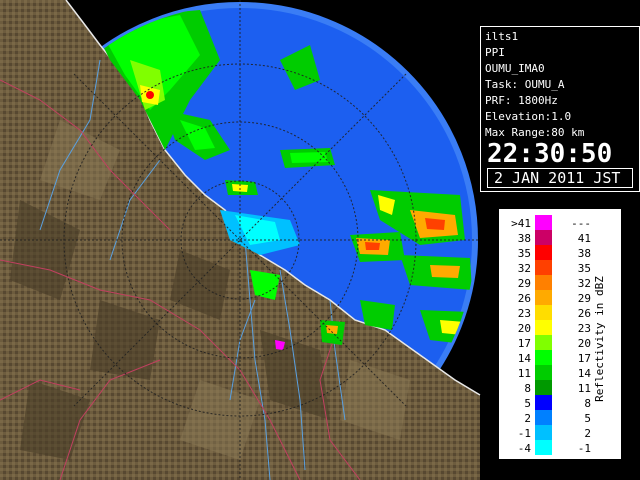  What do you see at coordinates (524, 448) in the screenshot?
I see `legend-low-value: -4` at bounding box center [524, 448].